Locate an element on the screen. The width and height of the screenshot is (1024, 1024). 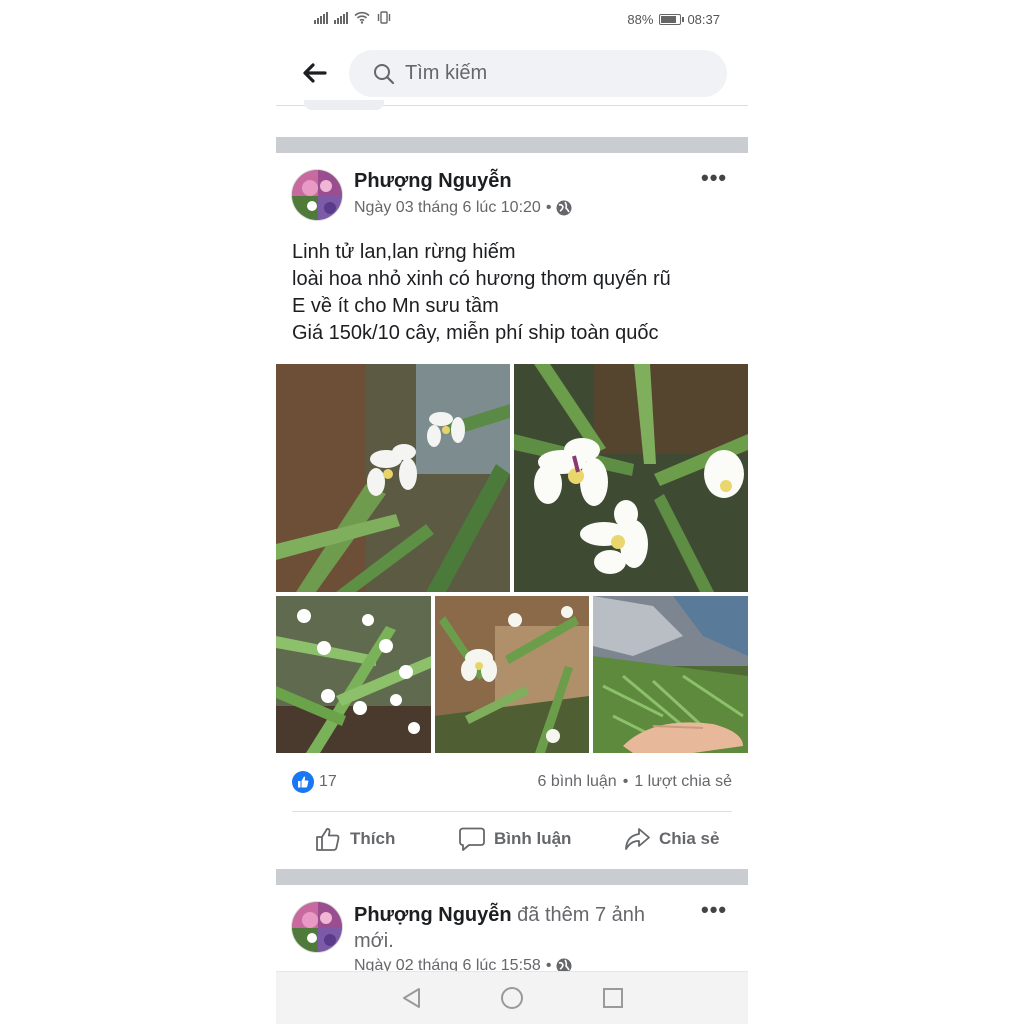
search-input is located at coordinates (550, 73).